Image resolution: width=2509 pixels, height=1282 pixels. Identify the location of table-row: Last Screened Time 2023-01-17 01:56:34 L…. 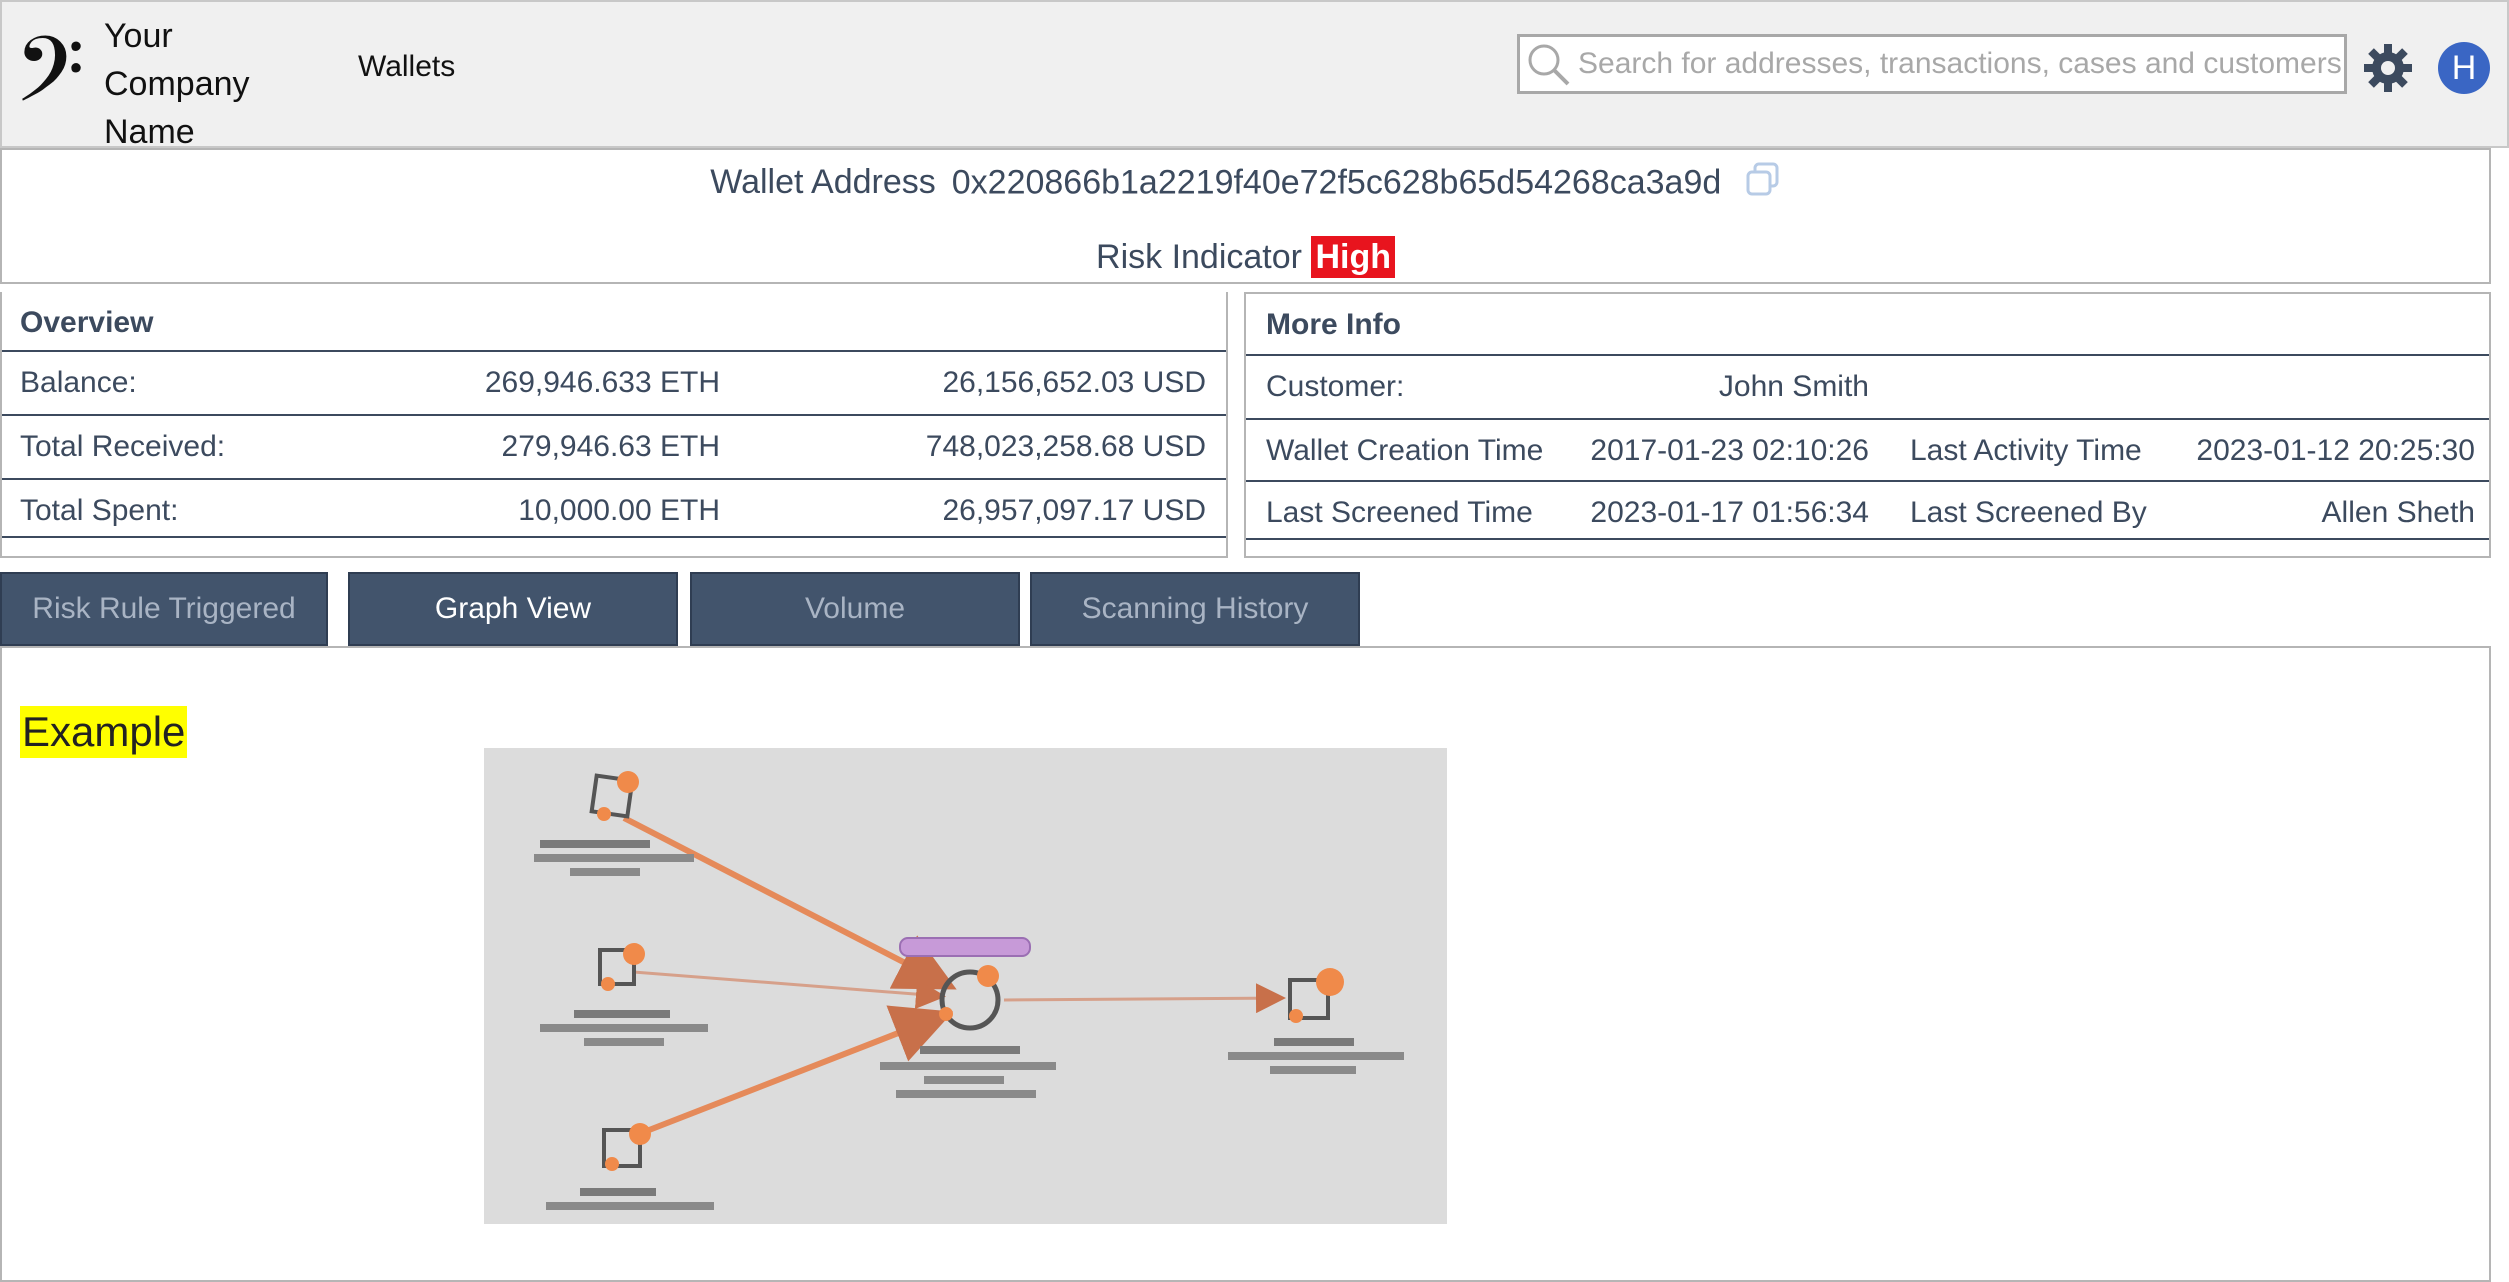
(1867, 513).